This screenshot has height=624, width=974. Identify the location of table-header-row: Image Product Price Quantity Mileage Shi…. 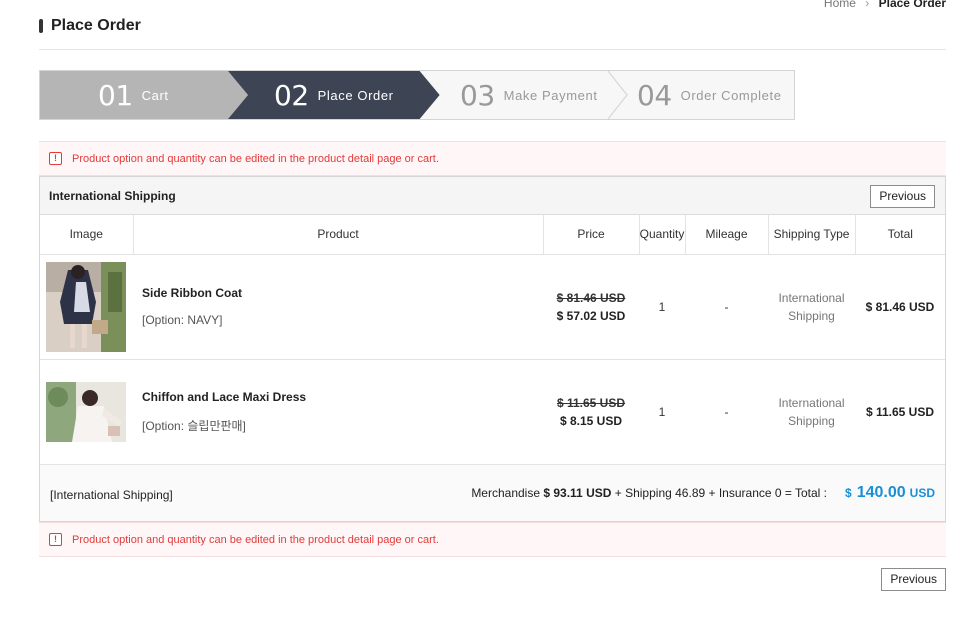
(492, 235).